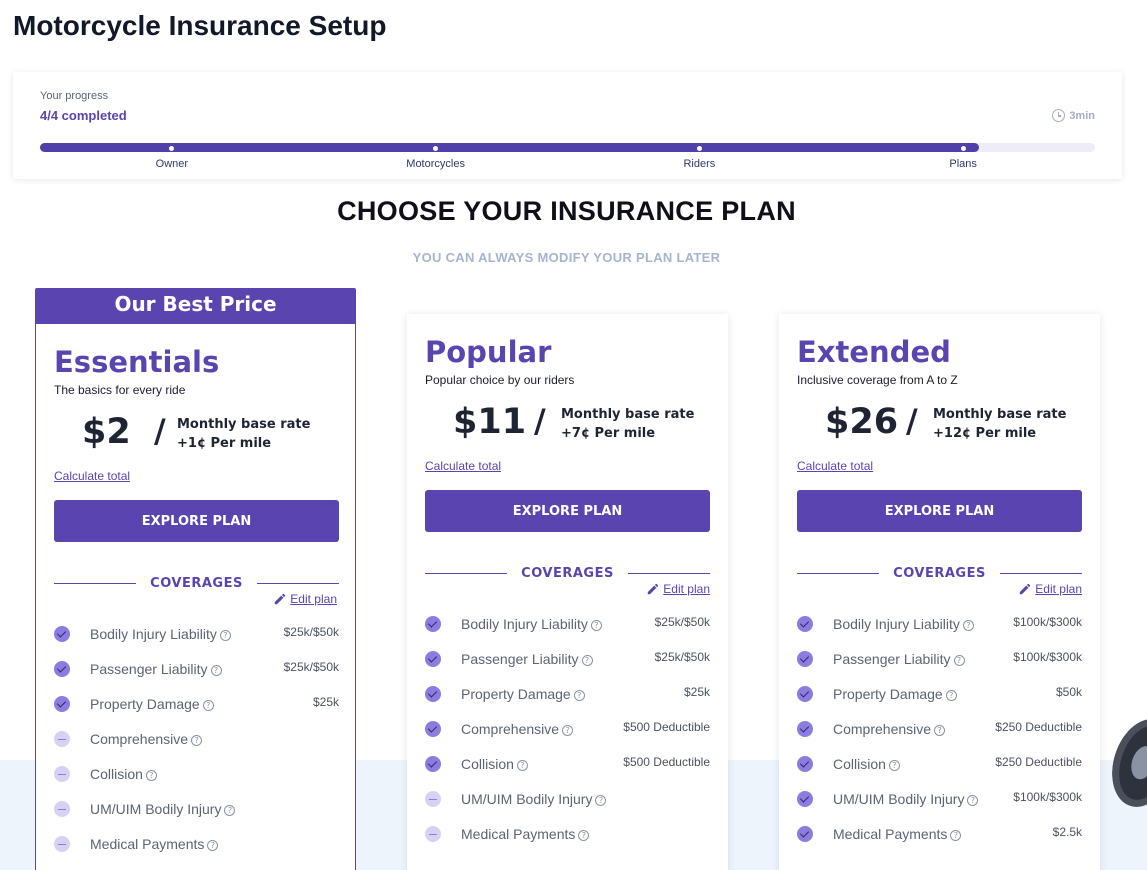 The height and width of the screenshot is (870, 1147). I want to click on coverage-row: UM/UIM Bodily Injury?, so click(196, 809).